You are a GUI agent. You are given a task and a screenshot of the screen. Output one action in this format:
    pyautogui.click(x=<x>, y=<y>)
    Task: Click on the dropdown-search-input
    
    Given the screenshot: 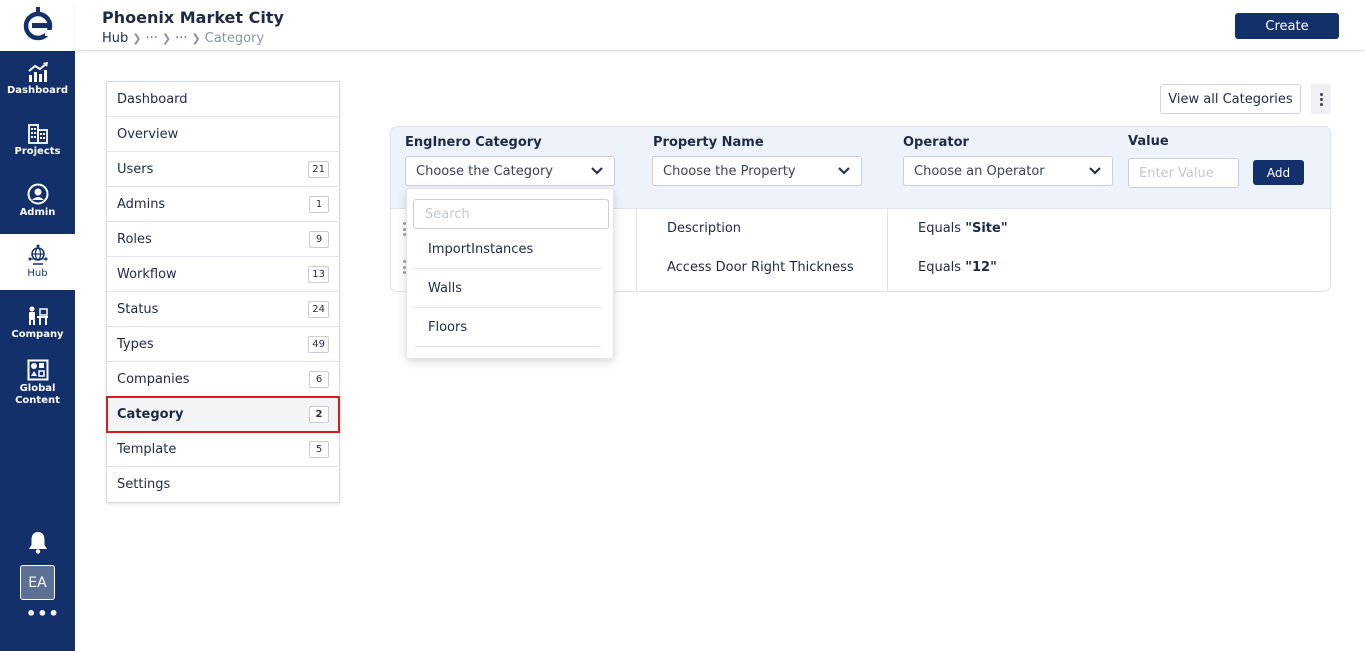 What is the action you would take?
    pyautogui.click(x=511, y=214)
    